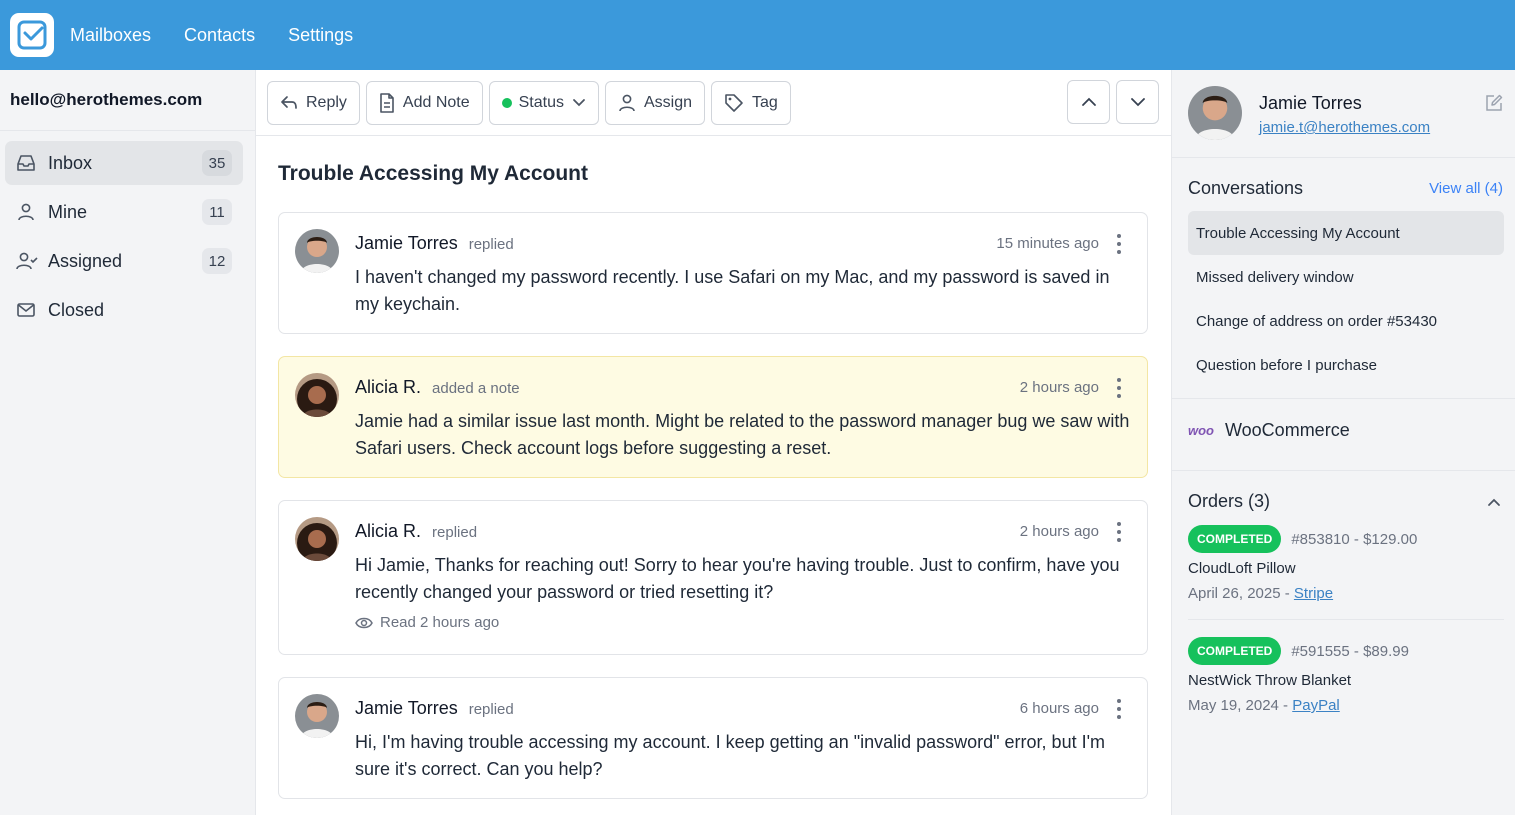 The width and height of the screenshot is (1515, 815). I want to click on reply-button: Reply, so click(313, 102).